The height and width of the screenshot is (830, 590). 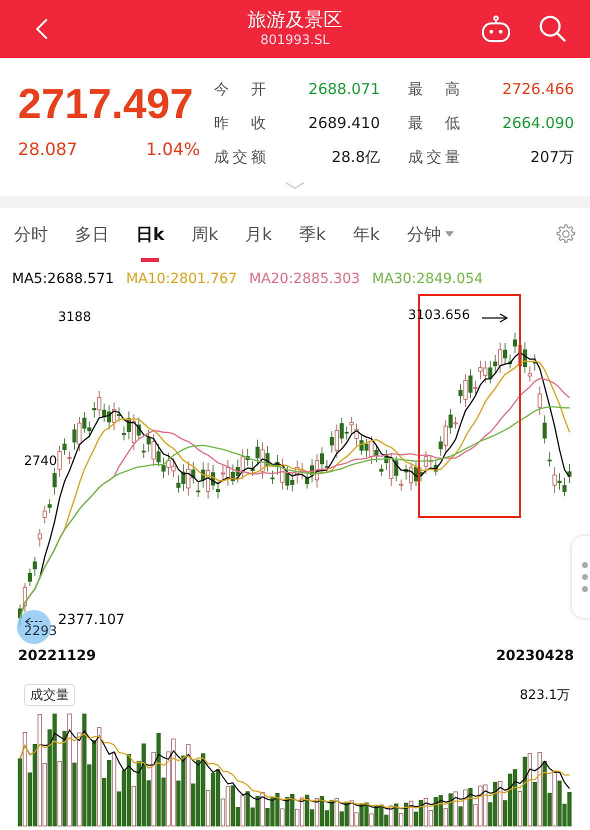 I want to click on stat-value: 28.8亿, so click(x=355, y=157).